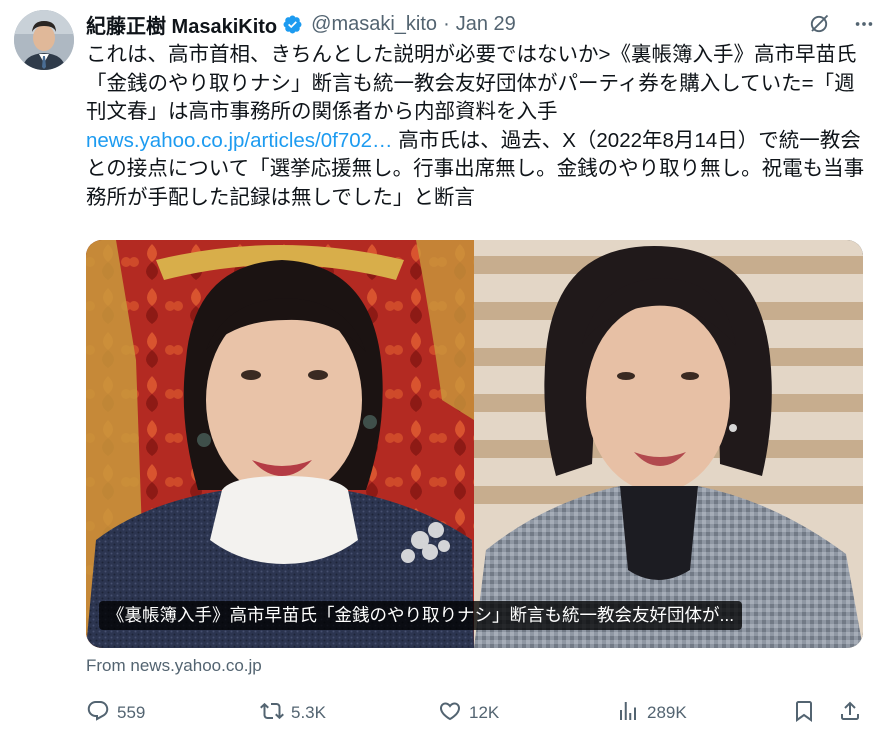 This screenshot has width=887, height=737. Describe the element at coordinates (628, 713) in the screenshot. I see `views-icon` at that location.